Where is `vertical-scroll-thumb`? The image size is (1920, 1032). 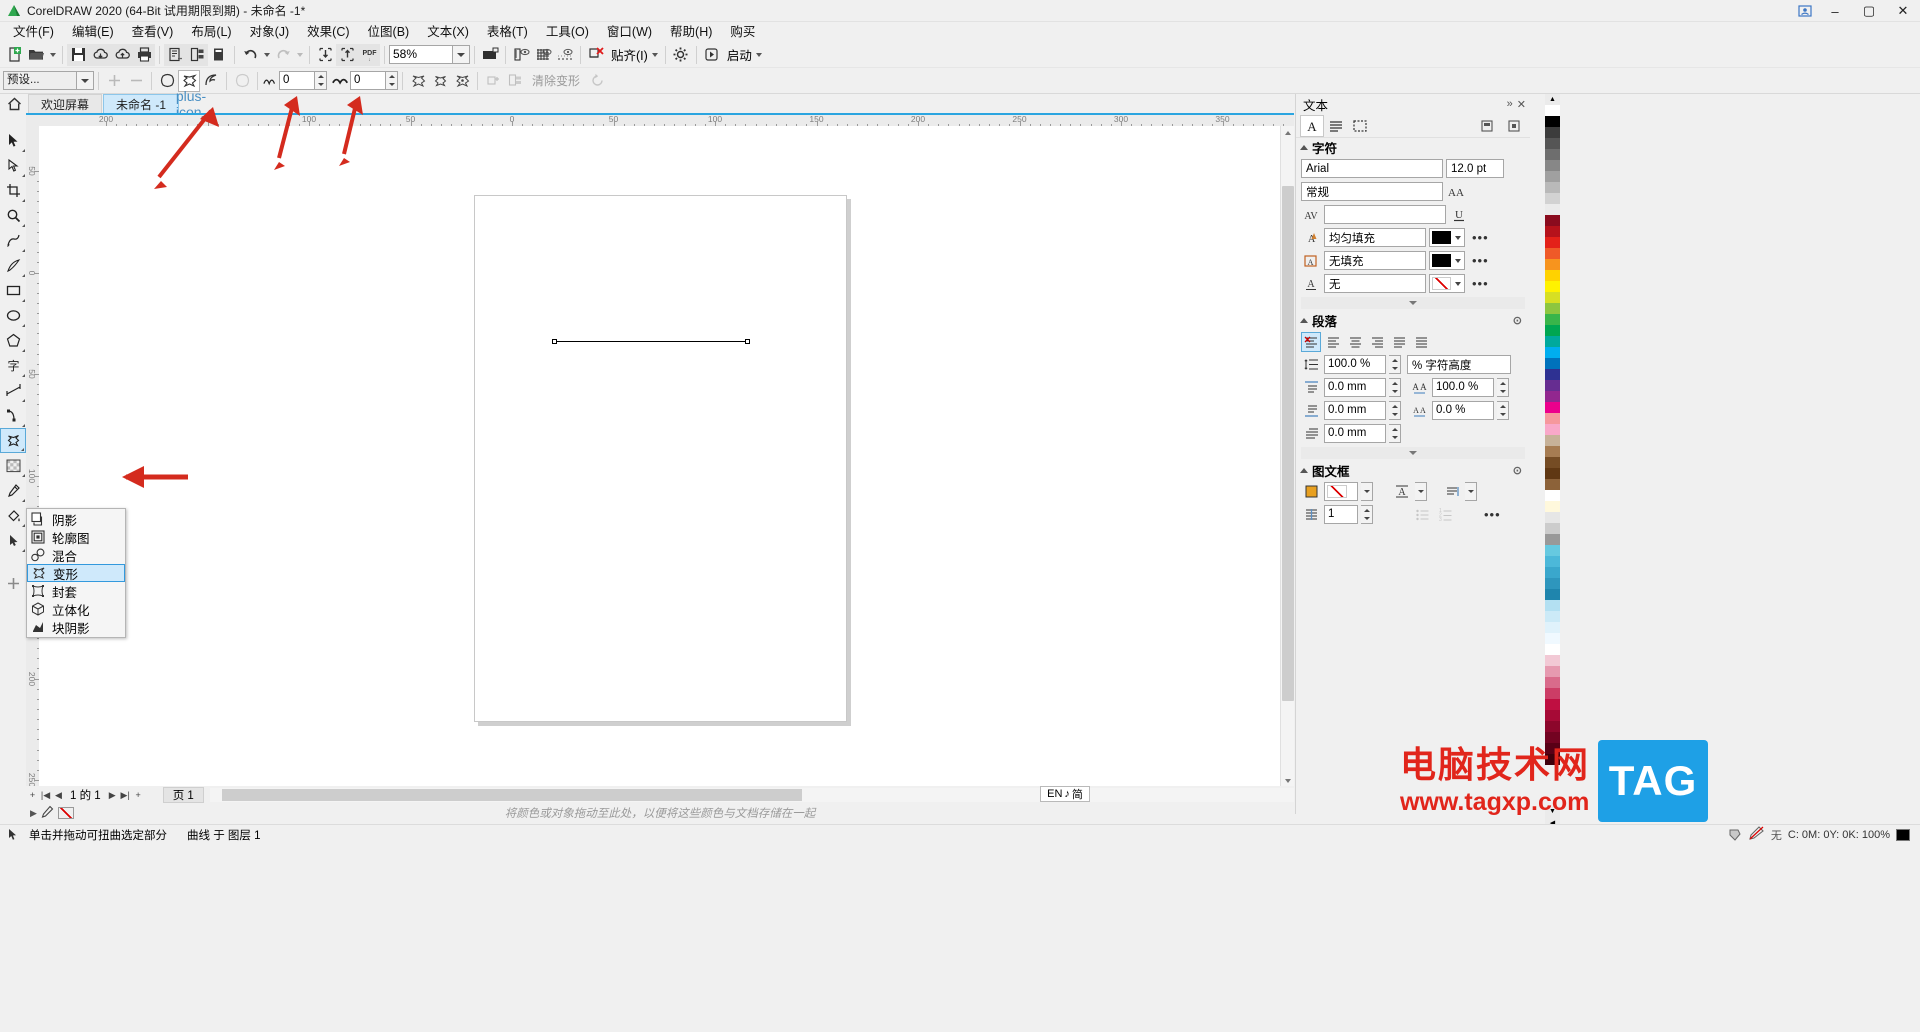 vertical-scroll-thumb is located at coordinates (1288, 443).